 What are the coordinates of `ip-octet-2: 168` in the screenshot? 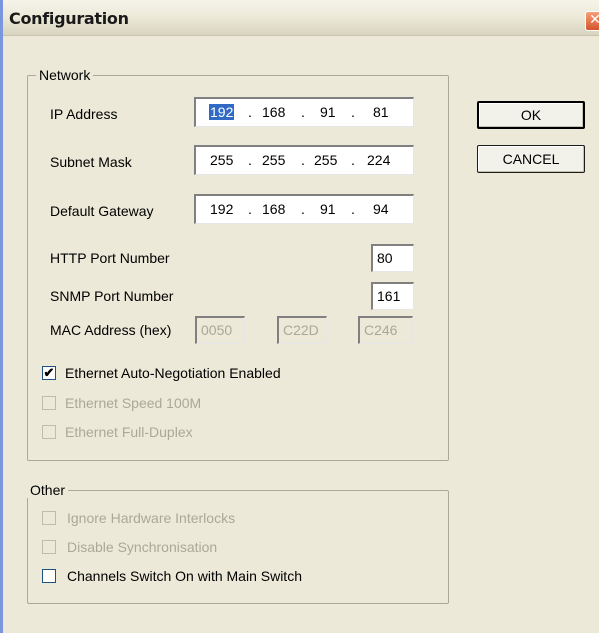 It's located at (273, 112).